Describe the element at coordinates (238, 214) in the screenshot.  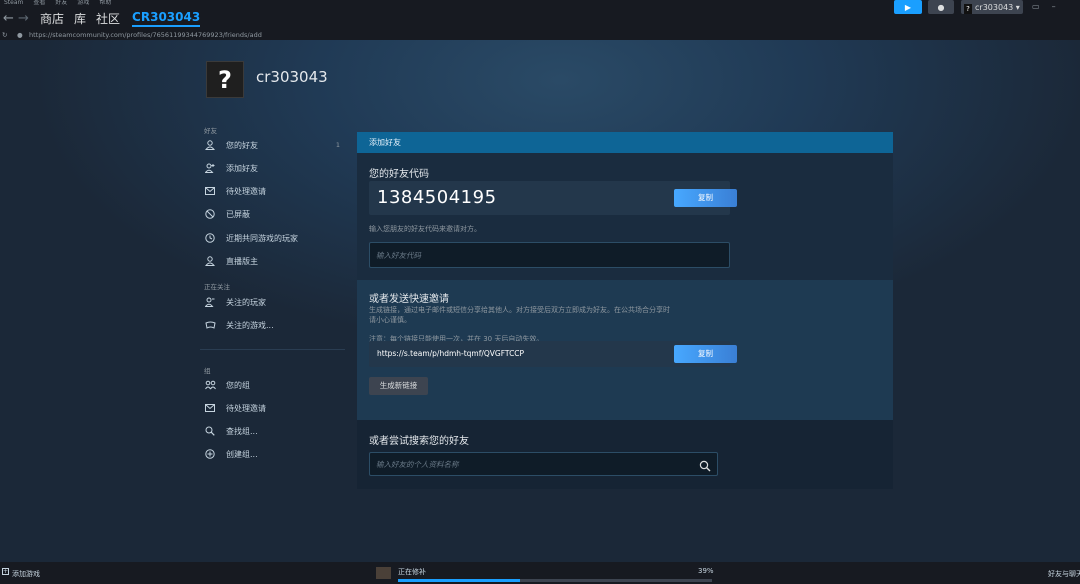
I see `sidebar-item-label: 已屏蔽` at that location.